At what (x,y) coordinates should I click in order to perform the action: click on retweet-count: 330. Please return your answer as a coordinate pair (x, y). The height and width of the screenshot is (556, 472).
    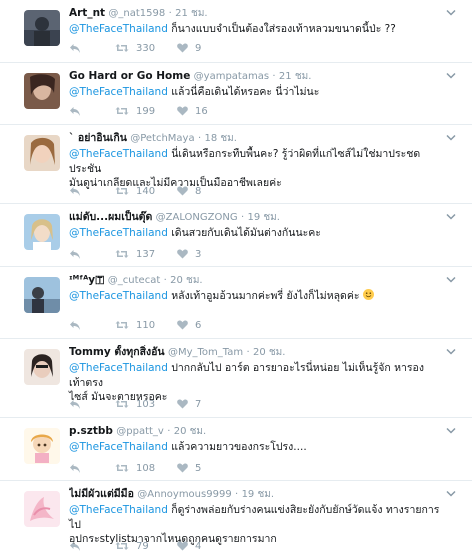
    Looking at the image, I should click on (146, 48).